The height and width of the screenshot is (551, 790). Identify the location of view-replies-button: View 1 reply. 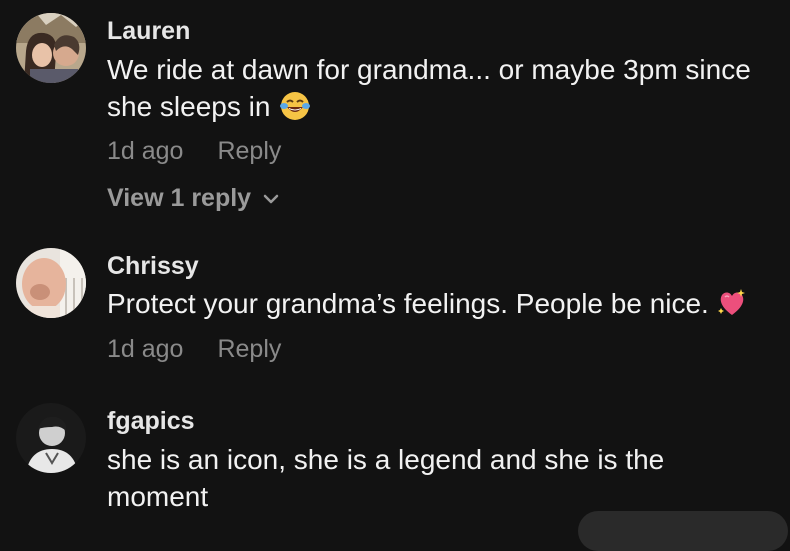
(193, 197).